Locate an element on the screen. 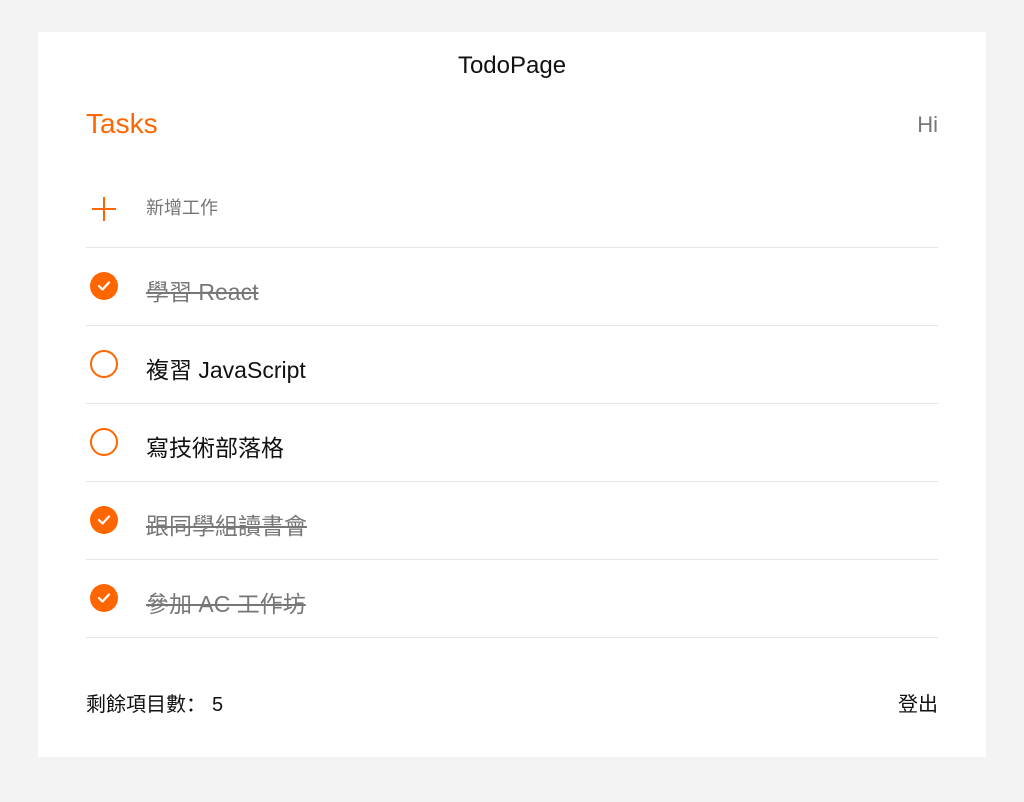 The width and height of the screenshot is (1024, 802). task-label: 複習 JavaScript is located at coordinates (226, 370).